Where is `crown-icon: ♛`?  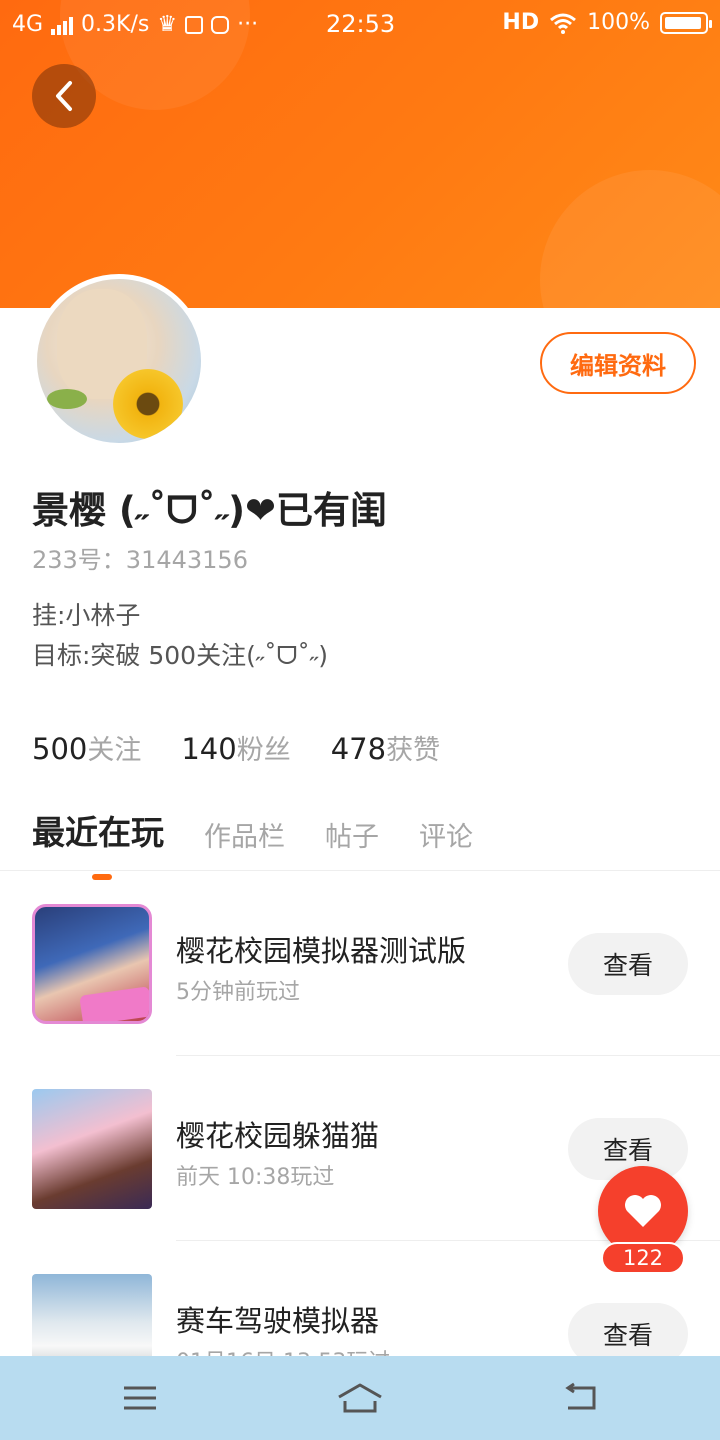
crown-icon: ♛ is located at coordinates (167, 24).